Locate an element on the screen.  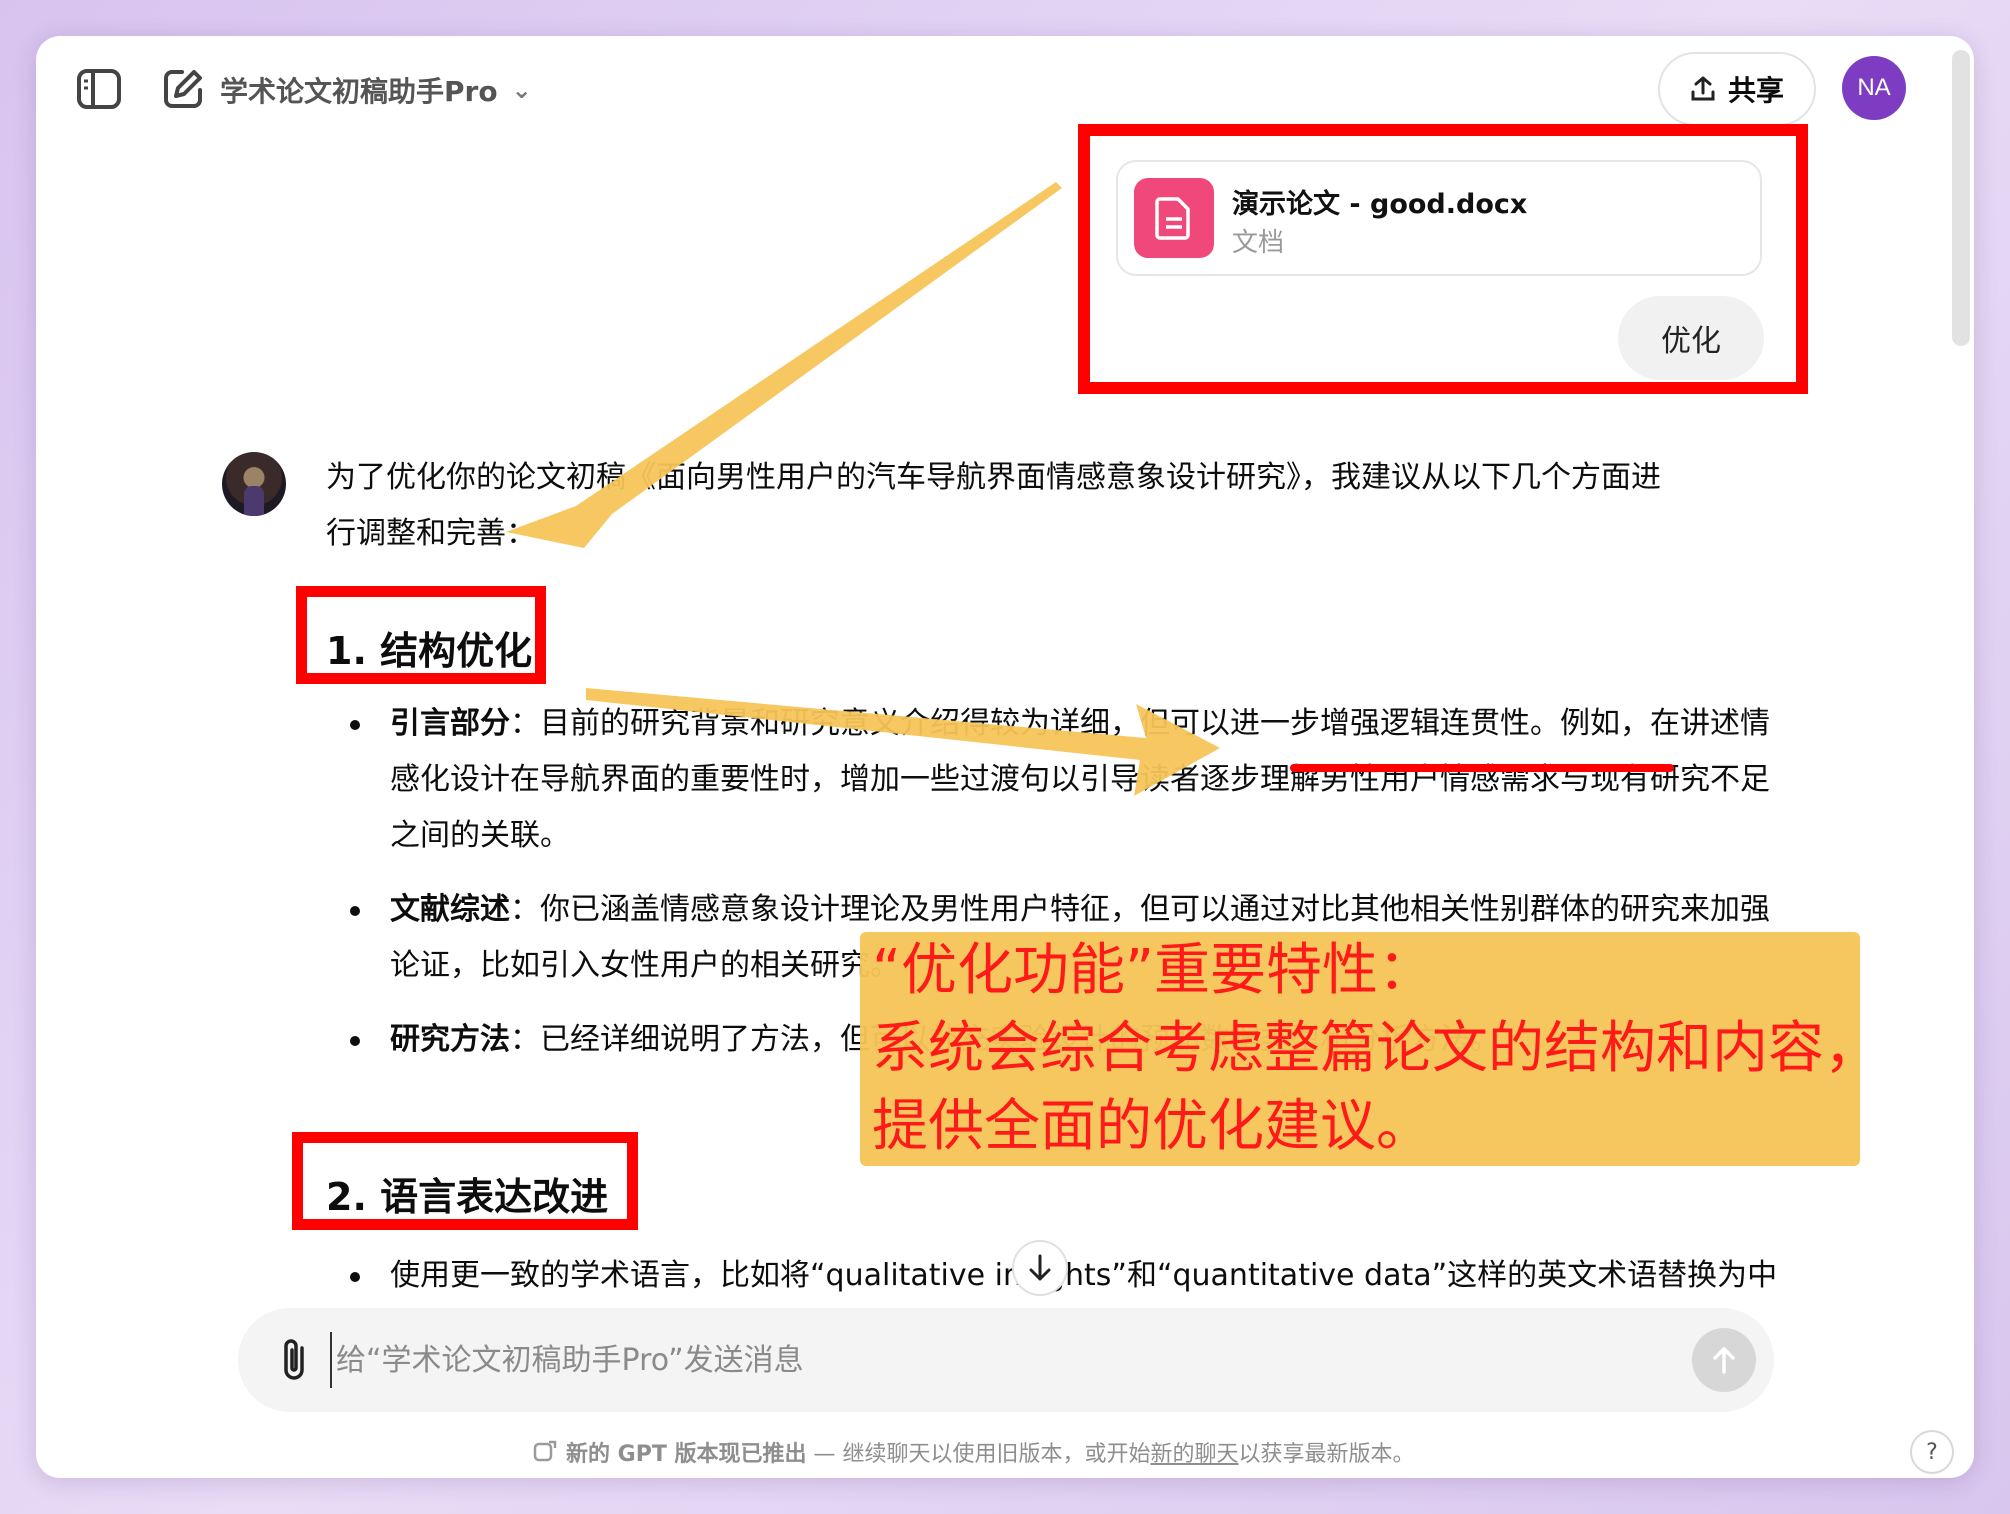
new-chat-link: 新的聊天 is located at coordinates (1195, 1454).